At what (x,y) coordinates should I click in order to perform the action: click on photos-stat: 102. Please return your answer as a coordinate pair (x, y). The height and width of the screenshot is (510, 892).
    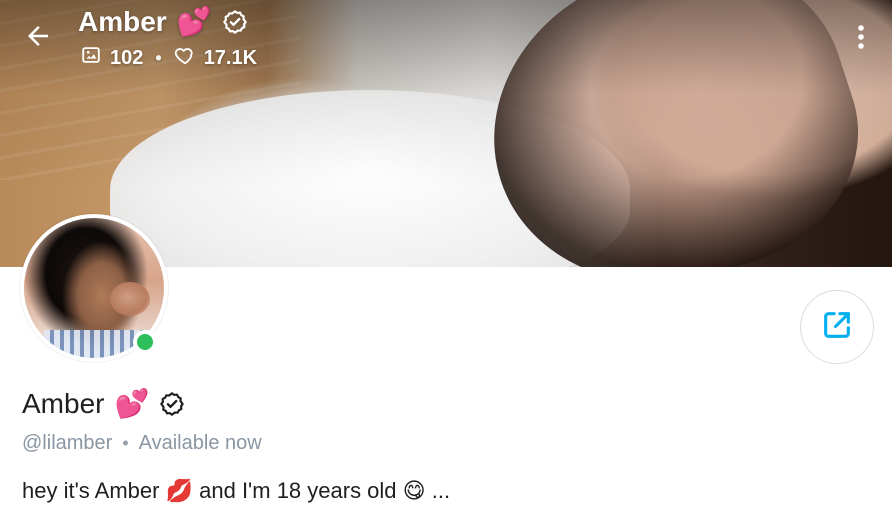
    Looking at the image, I should click on (111, 58).